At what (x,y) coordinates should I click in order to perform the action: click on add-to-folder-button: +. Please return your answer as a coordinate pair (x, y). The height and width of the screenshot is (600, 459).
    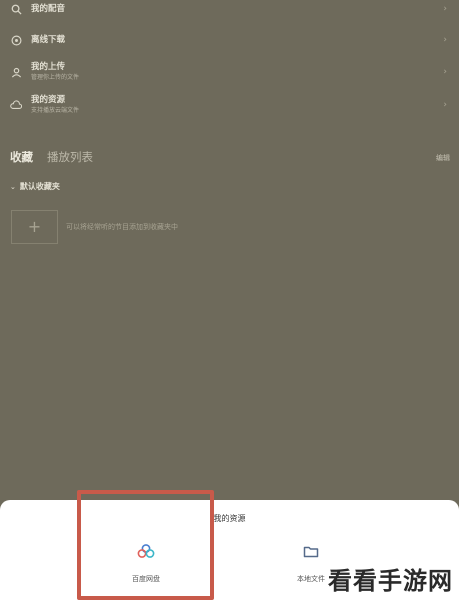
    Looking at the image, I should click on (34, 227).